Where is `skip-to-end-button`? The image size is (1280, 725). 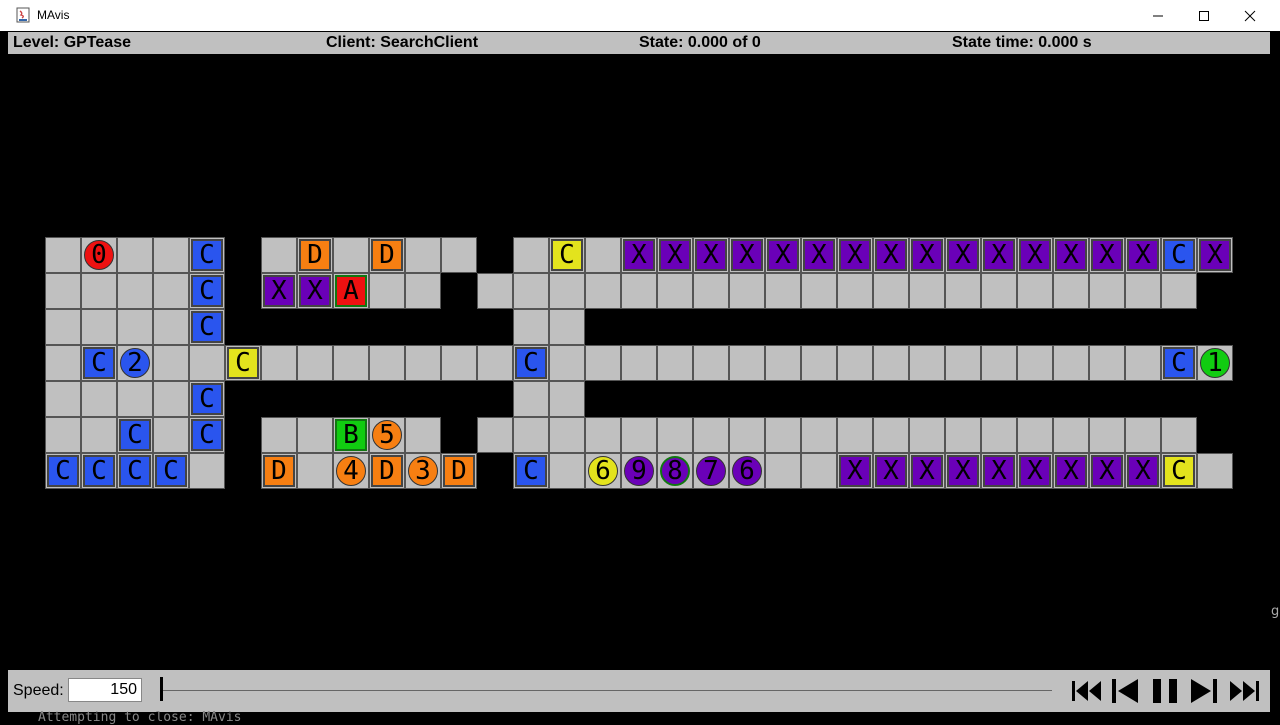 skip-to-end-button is located at coordinates (1245, 691).